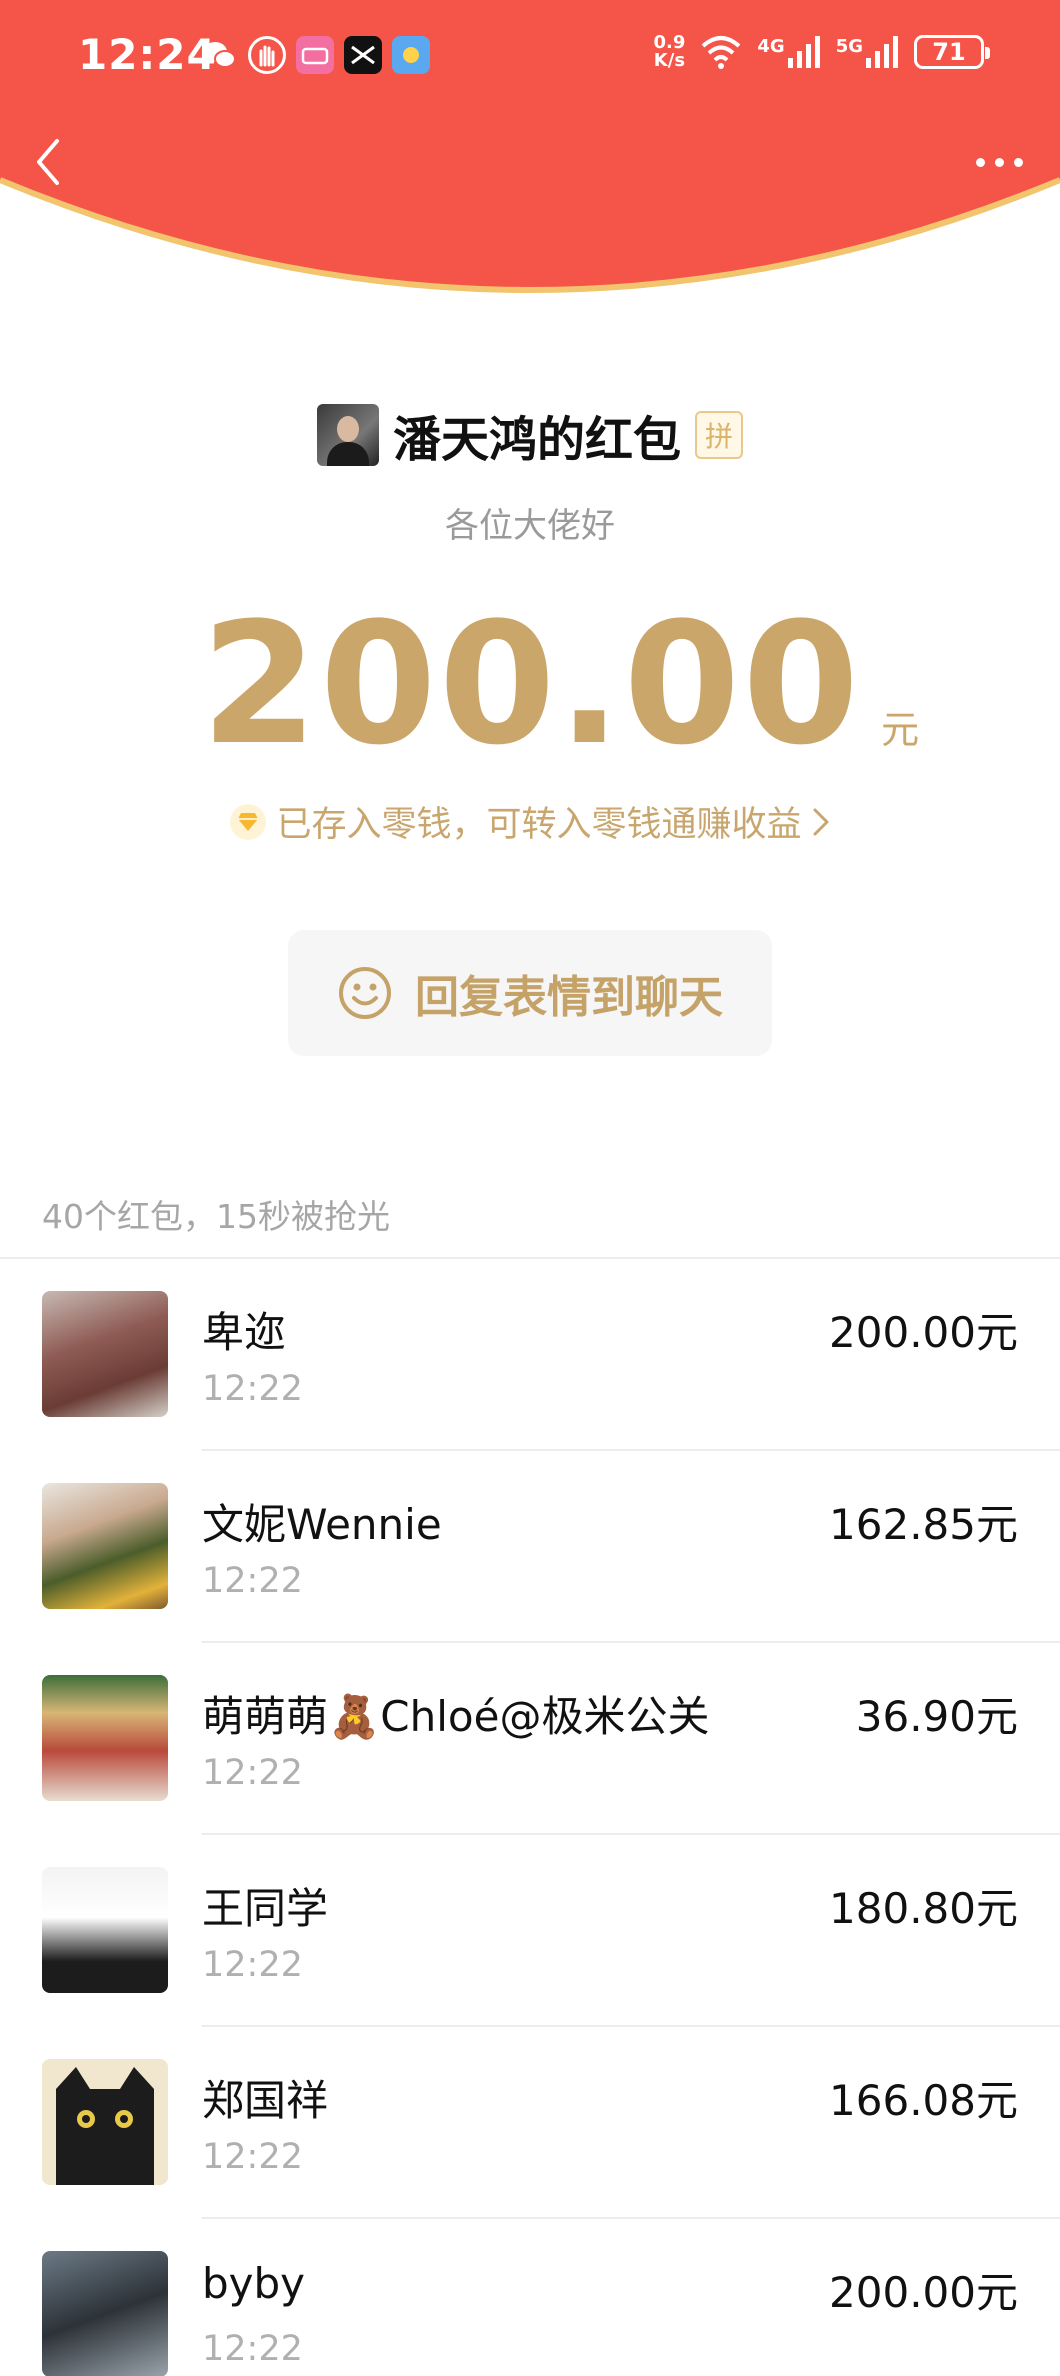 This screenshot has width=1060, height=2376. Describe the element at coordinates (411, 55) in the screenshot. I see `weather-icon` at that location.